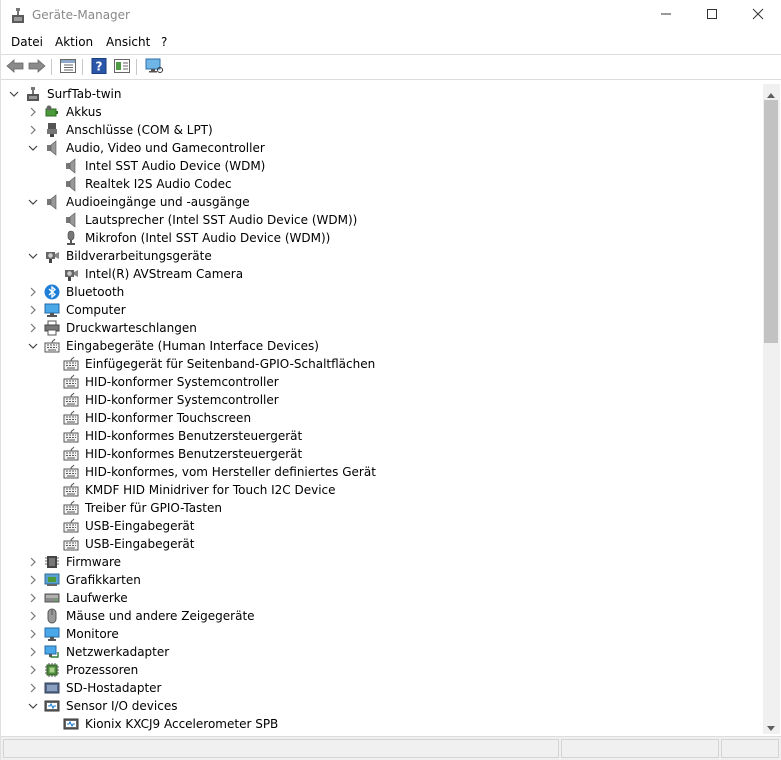 The image size is (781, 760). I want to click on maximize-icon, so click(712, 15).